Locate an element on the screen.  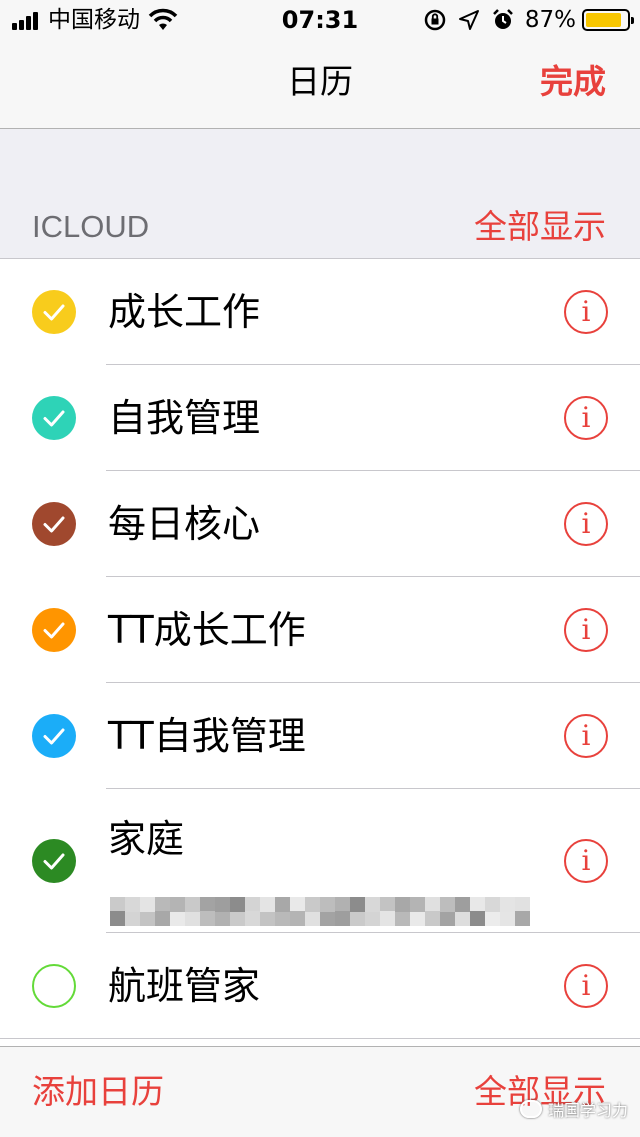
status-right: 87% is located at coordinates (528, 20).